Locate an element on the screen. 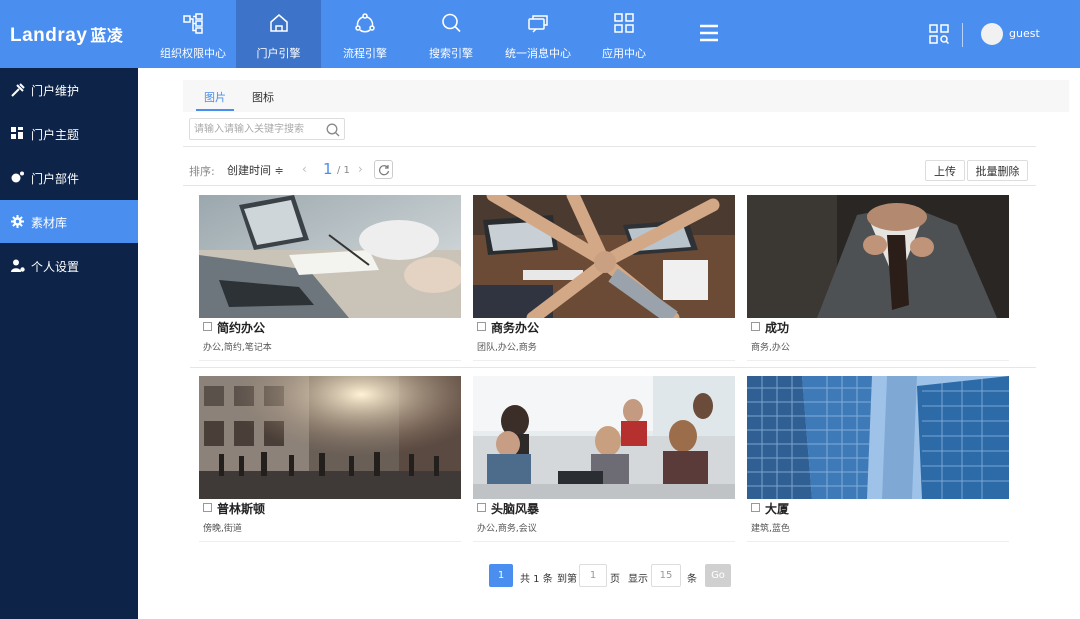 This screenshot has width=1080, height=619. nav-label: 组织权限中心 is located at coordinates (193, 53).